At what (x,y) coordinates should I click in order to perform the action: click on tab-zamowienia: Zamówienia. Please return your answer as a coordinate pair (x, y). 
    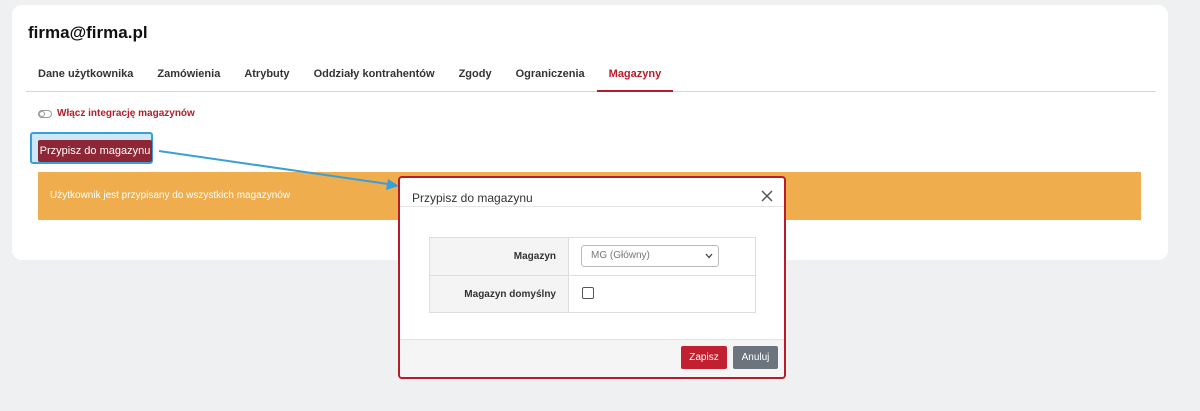
    Looking at the image, I should click on (188, 77).